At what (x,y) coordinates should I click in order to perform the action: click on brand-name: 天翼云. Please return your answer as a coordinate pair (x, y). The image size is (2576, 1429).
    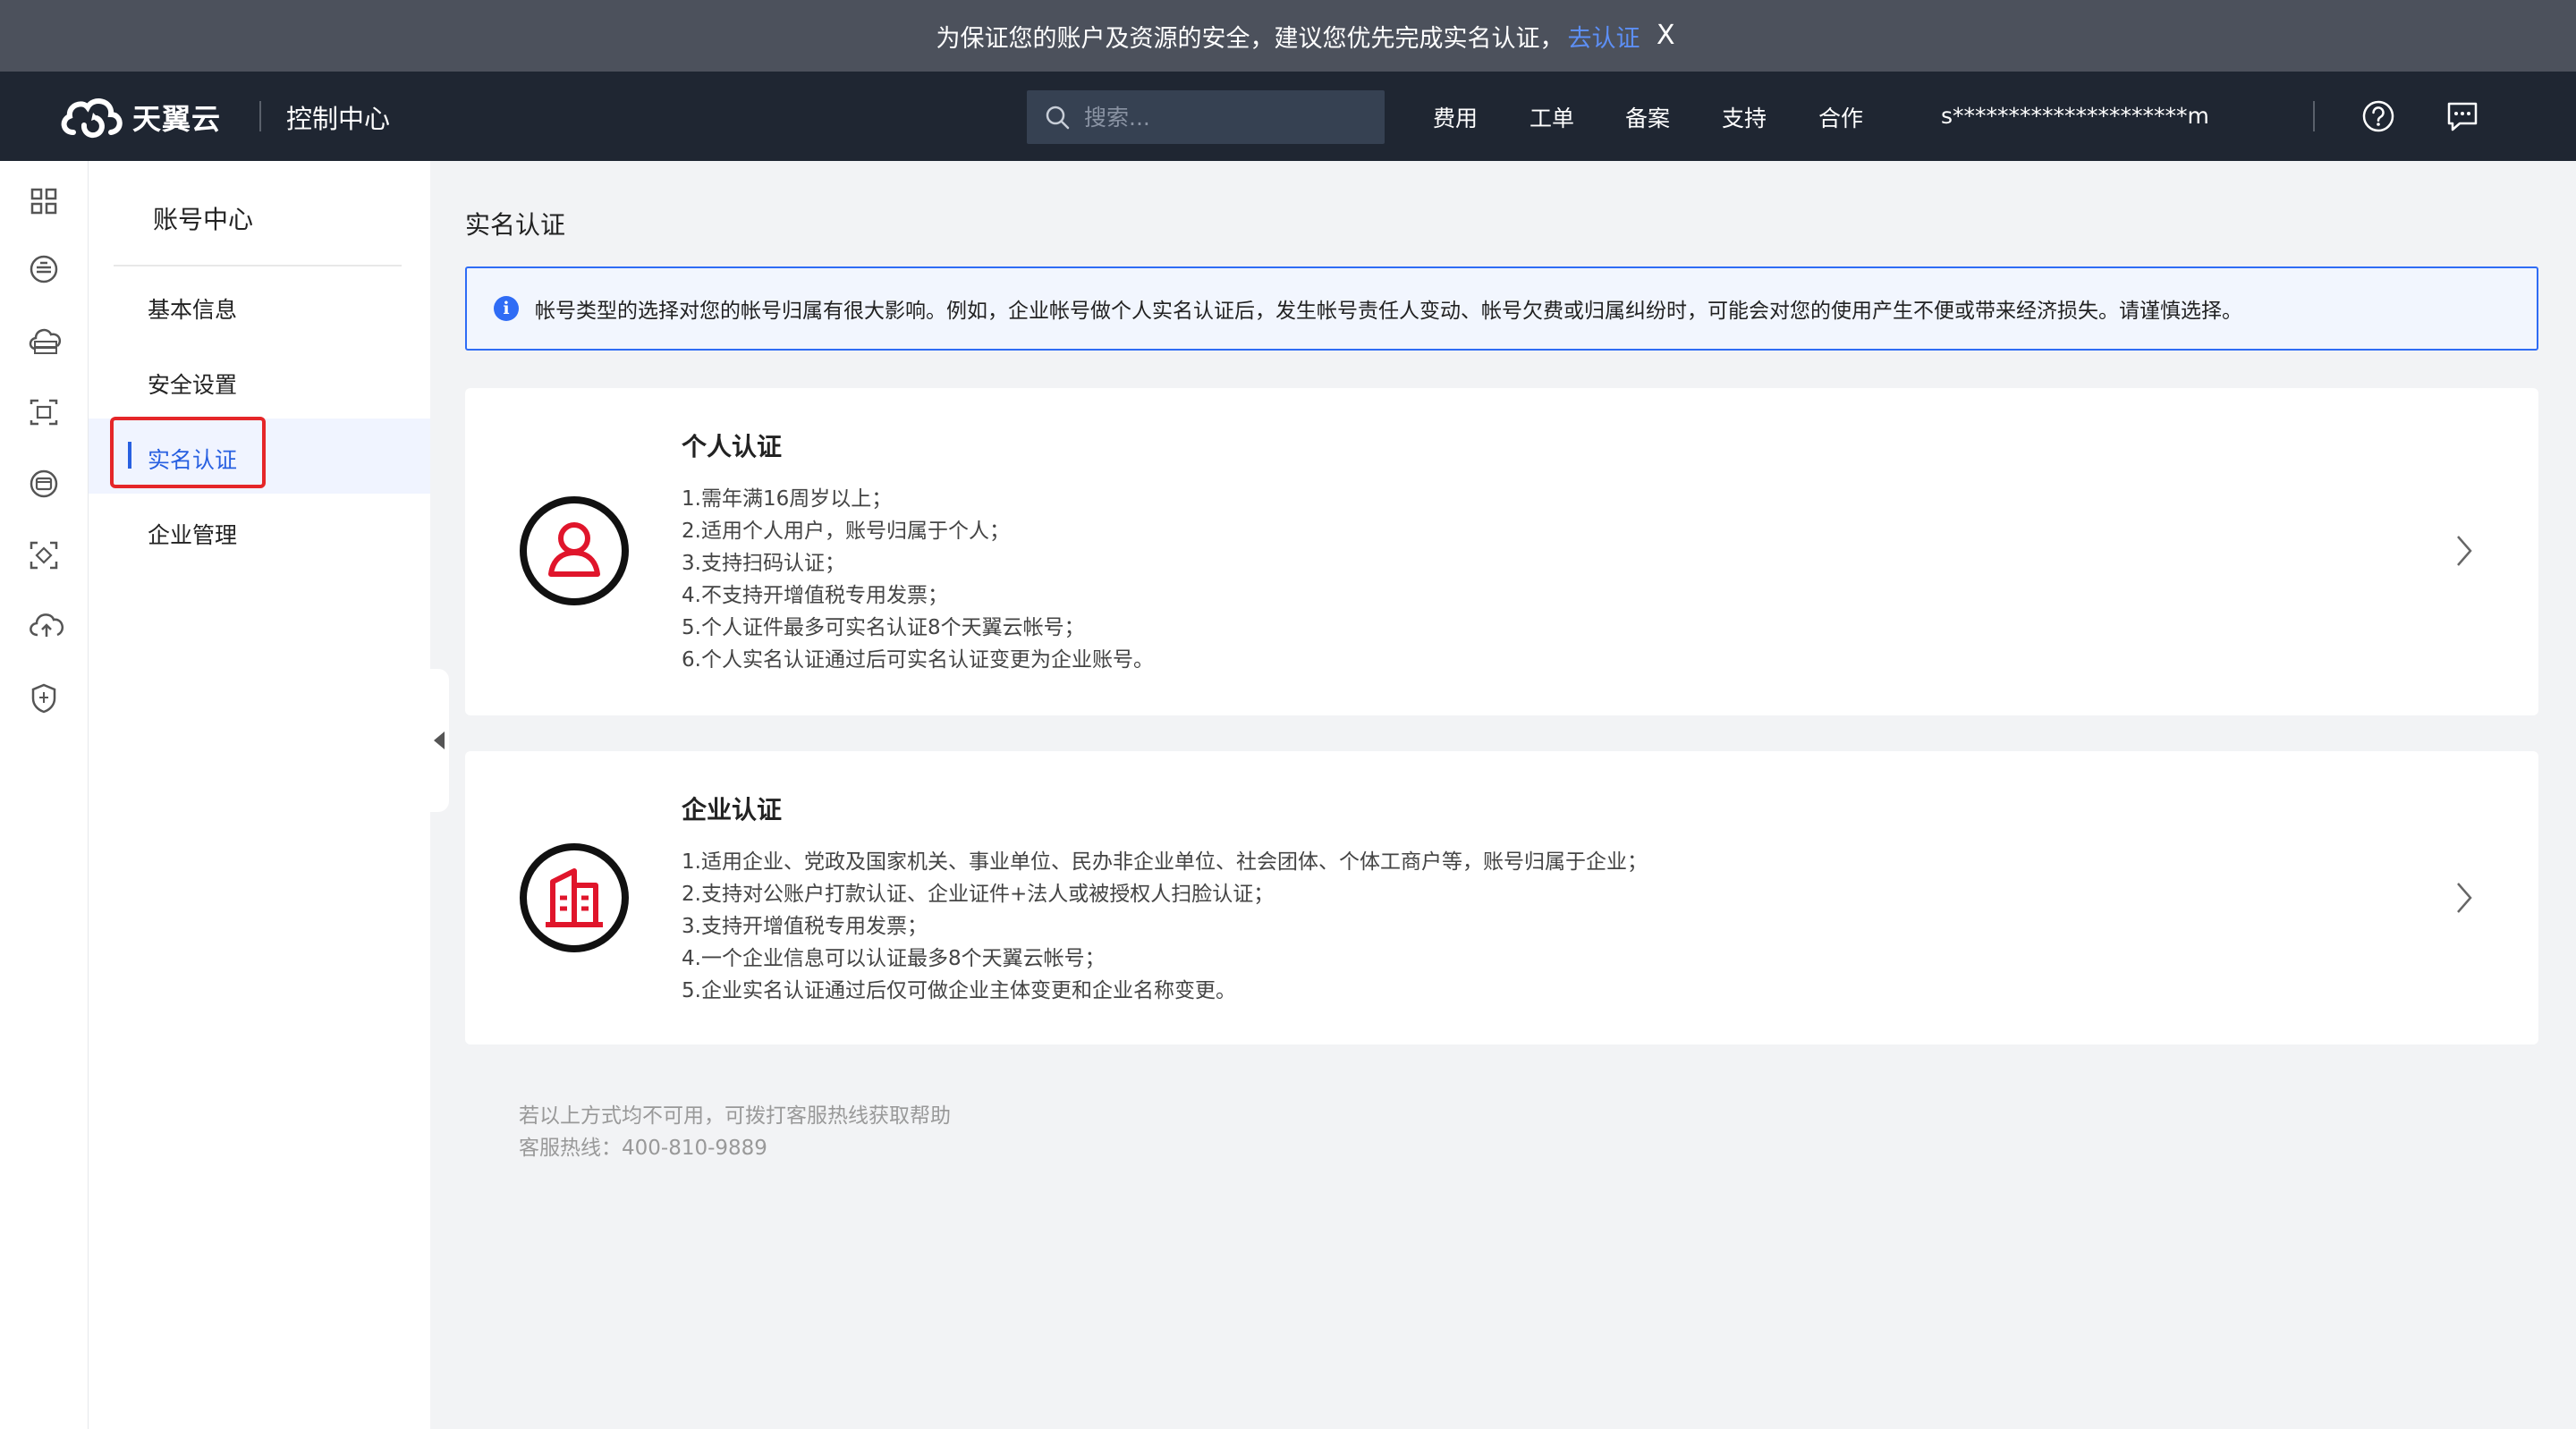
    Looking at the image, I should click on (177, 119).